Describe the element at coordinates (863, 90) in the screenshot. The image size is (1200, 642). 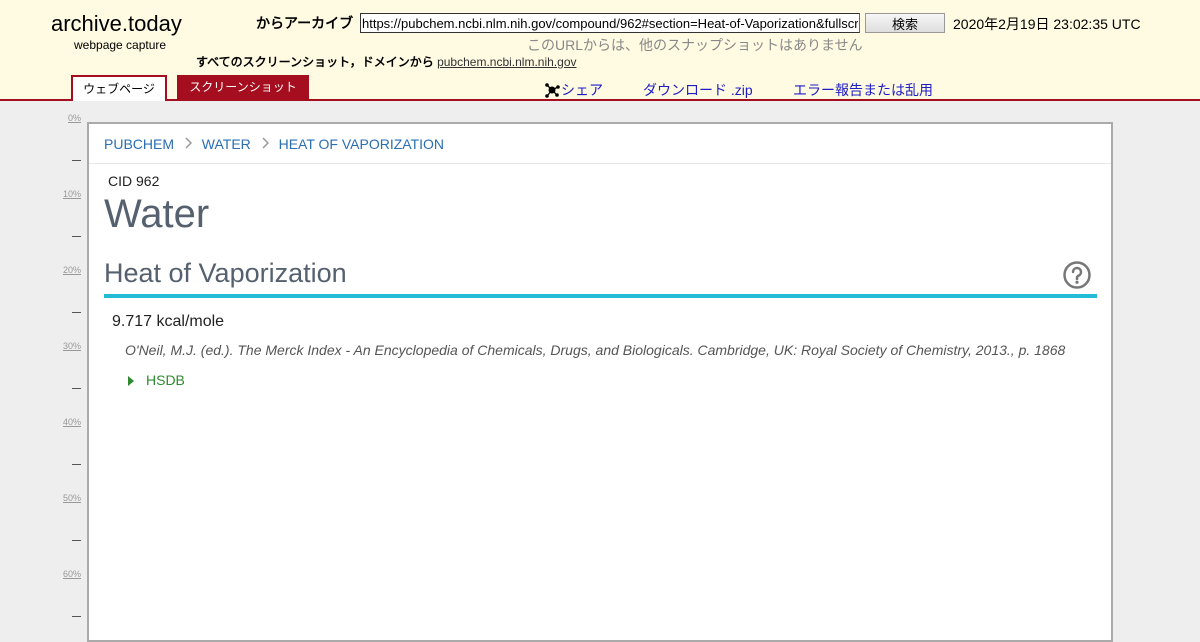
I see `report-abuse-link: エラー報告または乱用` at that location.